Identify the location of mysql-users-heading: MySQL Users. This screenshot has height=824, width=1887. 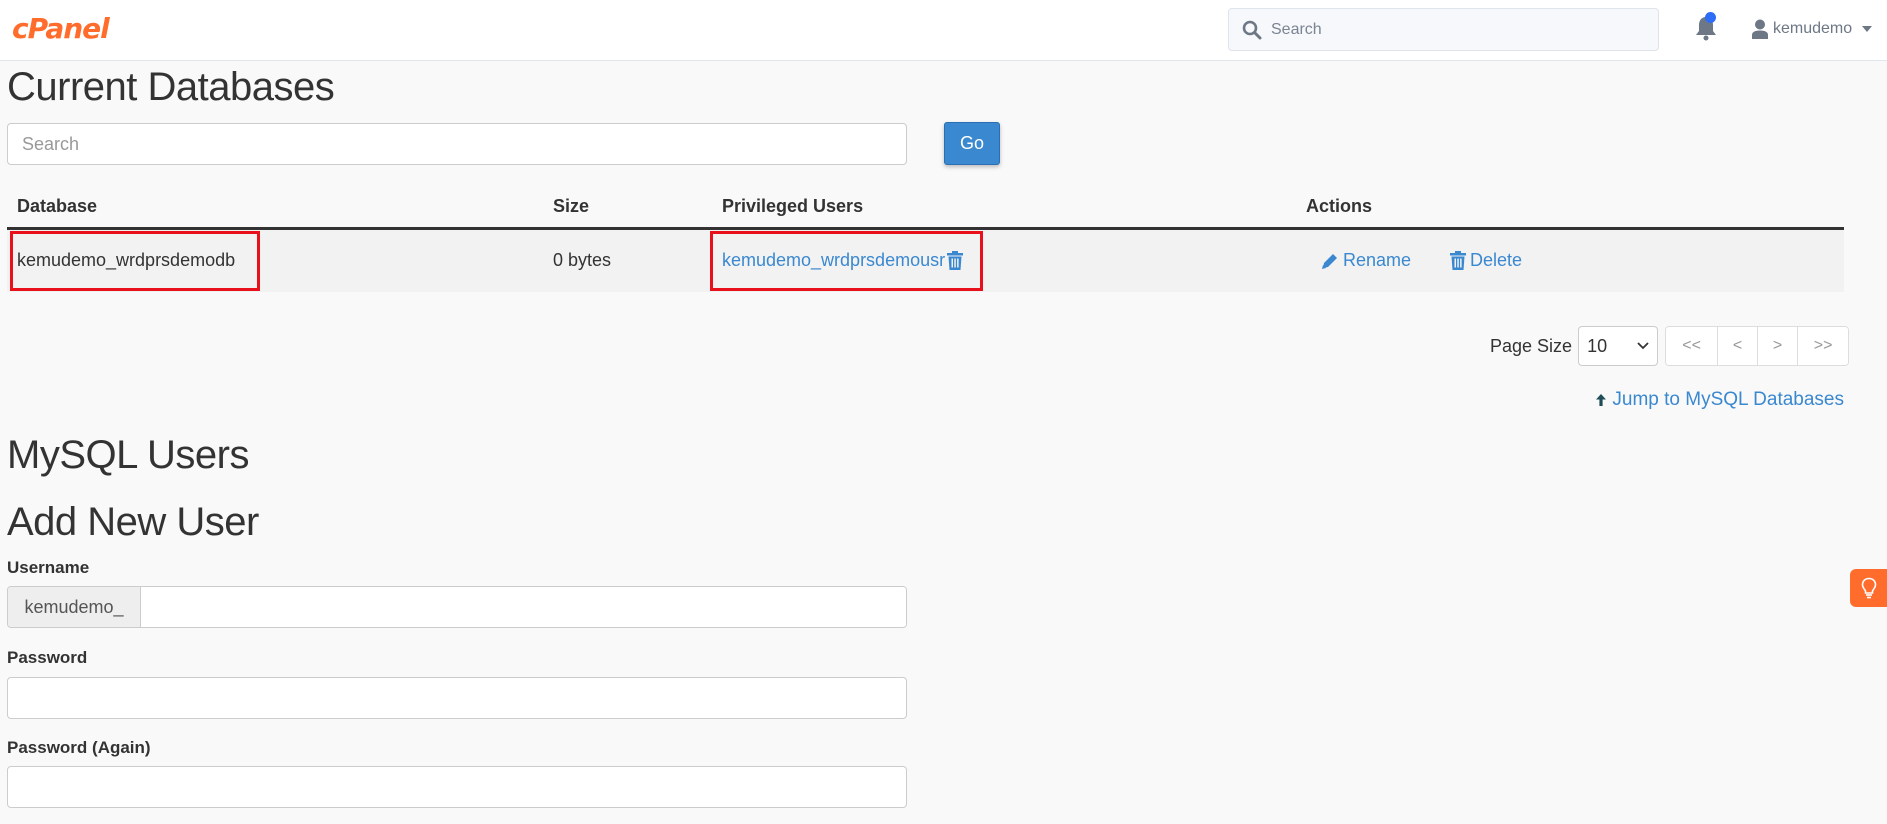
(128, 455).